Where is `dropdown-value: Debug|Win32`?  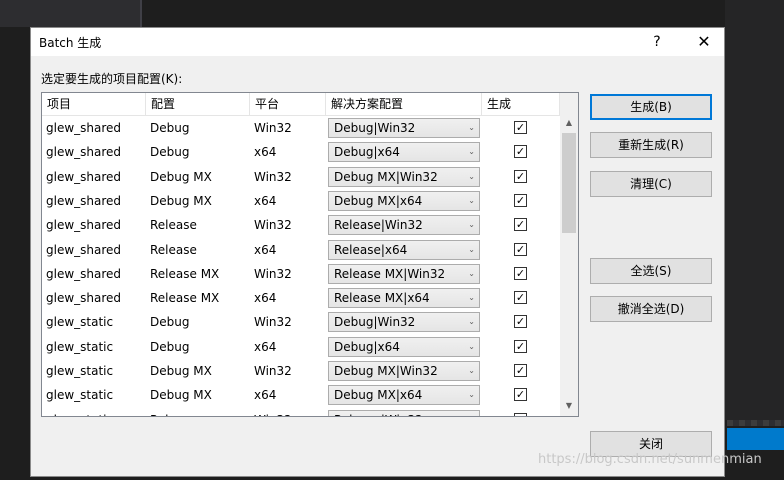 dropdown-value: Debug|Win32 is located at coordinates (375, 128).